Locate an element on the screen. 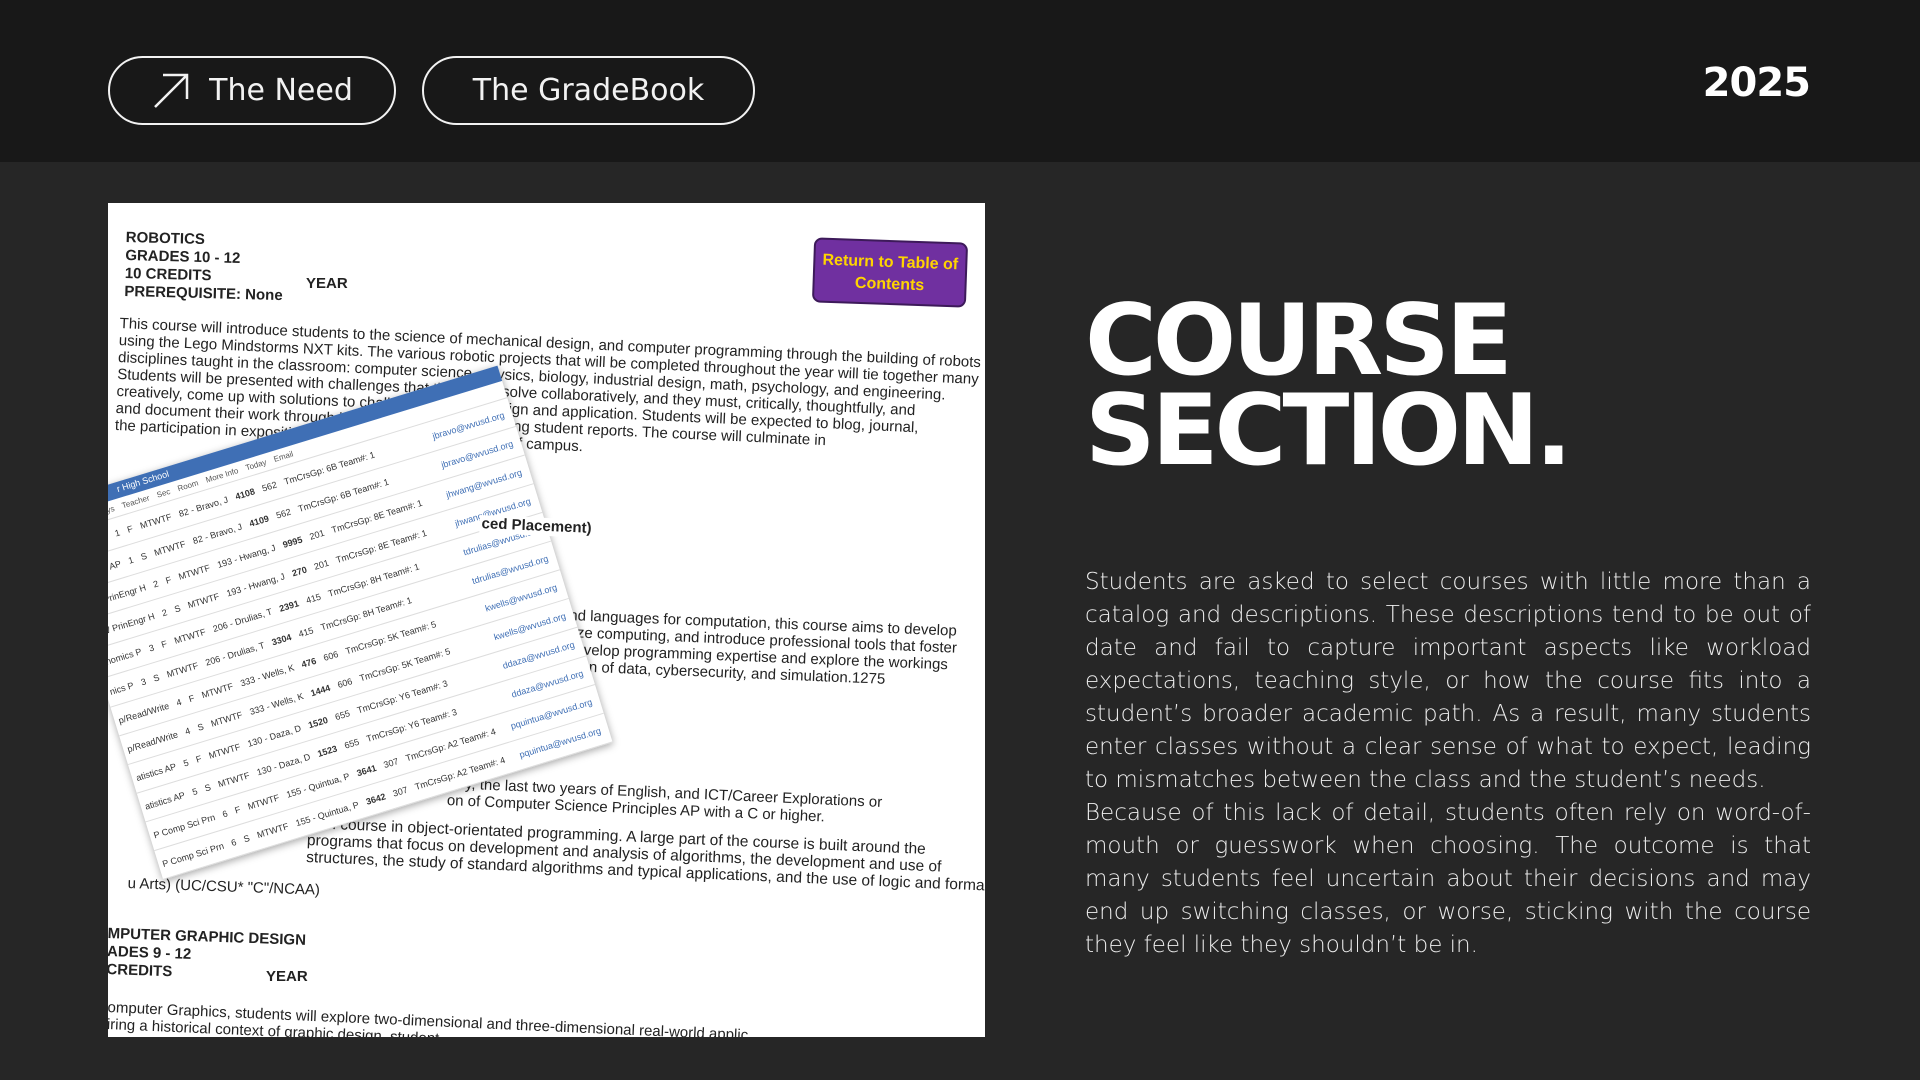 The height and width of the screenshot is (1080, 1920). table-cell: 3641 is located at coordinates (366, 770).